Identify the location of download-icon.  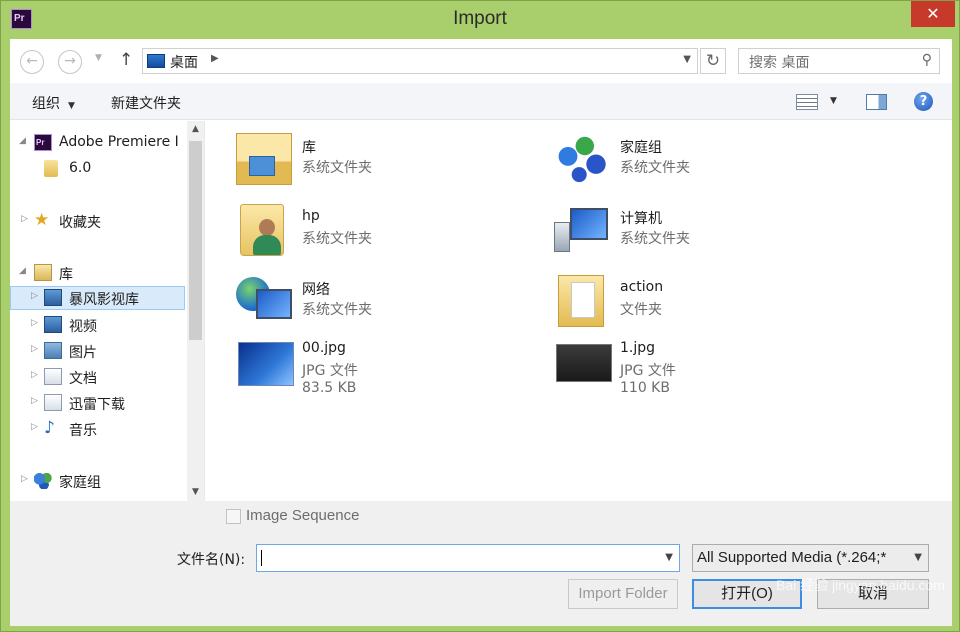
(53, 402).